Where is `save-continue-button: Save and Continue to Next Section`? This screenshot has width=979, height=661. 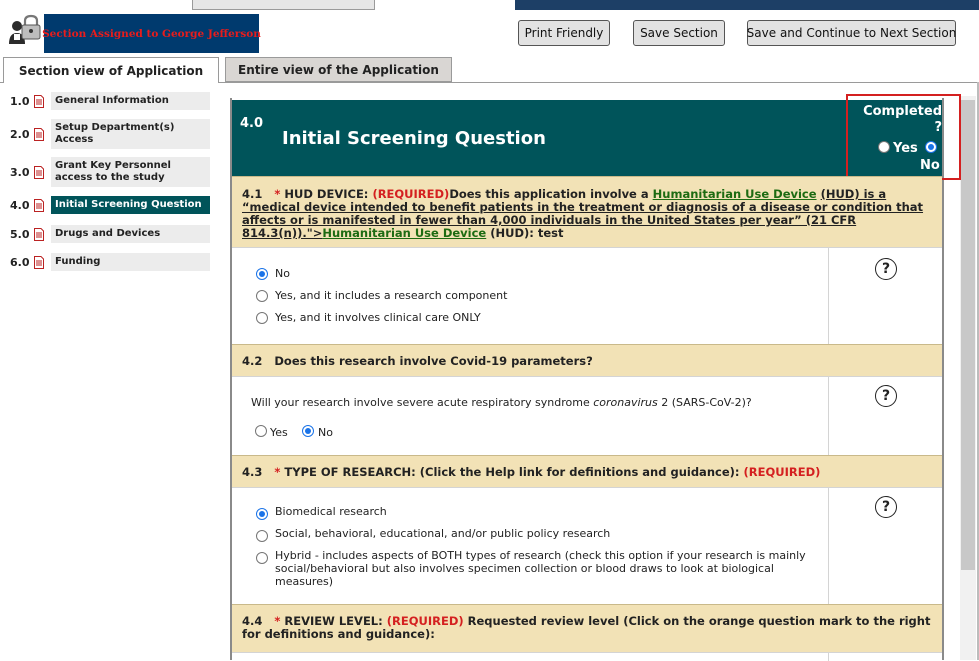 save-continue-button: Save and Continue to Next Section is located at coordinates (851, 33).